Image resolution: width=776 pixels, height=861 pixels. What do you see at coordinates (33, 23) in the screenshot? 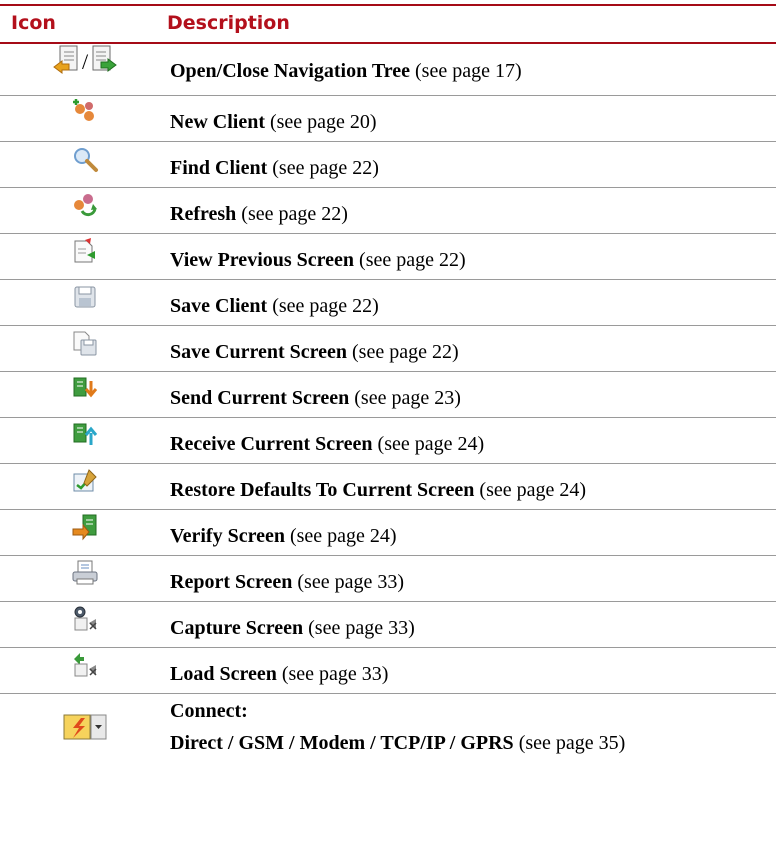
I see `header-icon-column: Icon` at bounding box center [33, 23].